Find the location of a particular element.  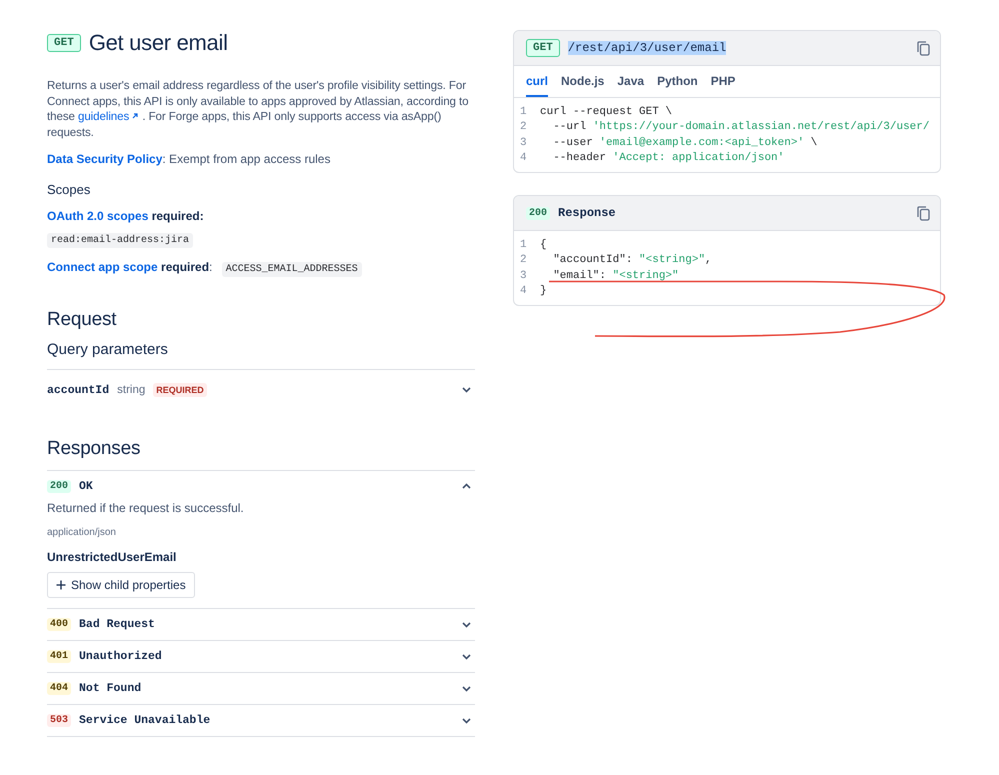

code-line: --url 'https://your-domain.atlassian.net/rest/api/3/user/ is located at coordinates (741, 127).